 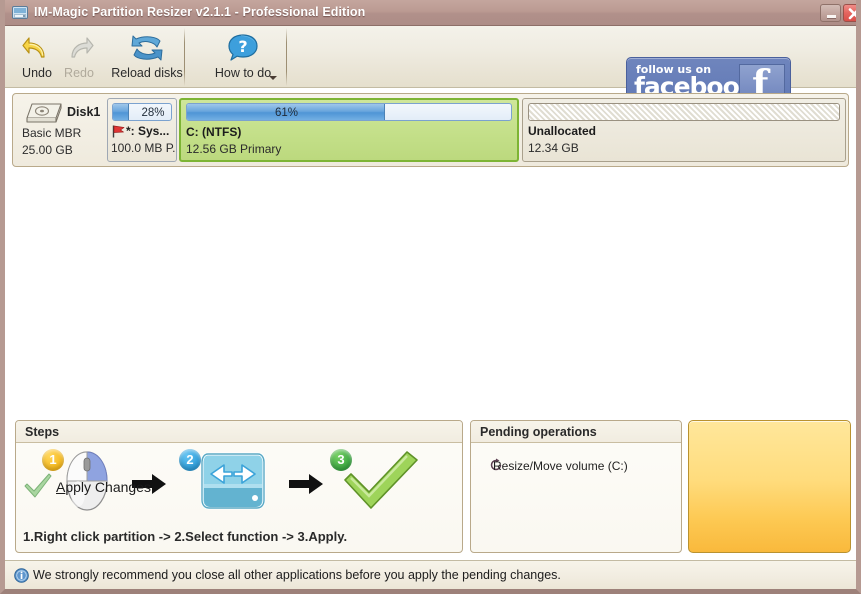 I want to click on pending-operation-item: Resize/Move volume (C:), so click(x=560, y=466).